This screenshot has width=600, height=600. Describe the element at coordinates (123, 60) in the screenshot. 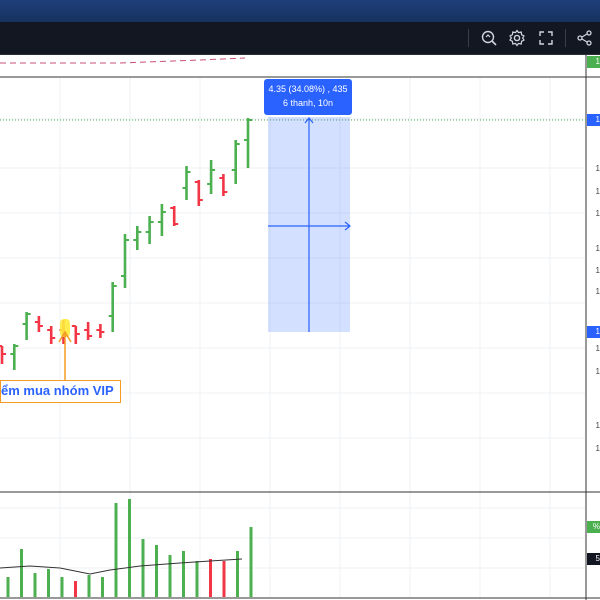

I see `indicator-dashed-line` at that location.